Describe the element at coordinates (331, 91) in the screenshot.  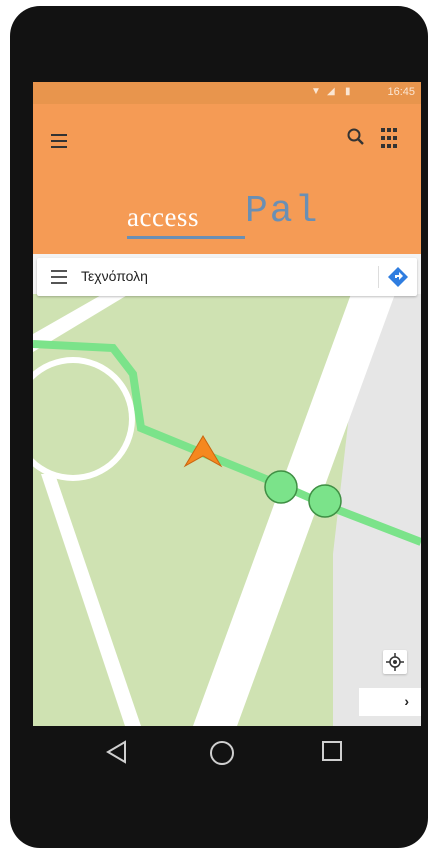
I see `signal-icon: ◢` at that location.